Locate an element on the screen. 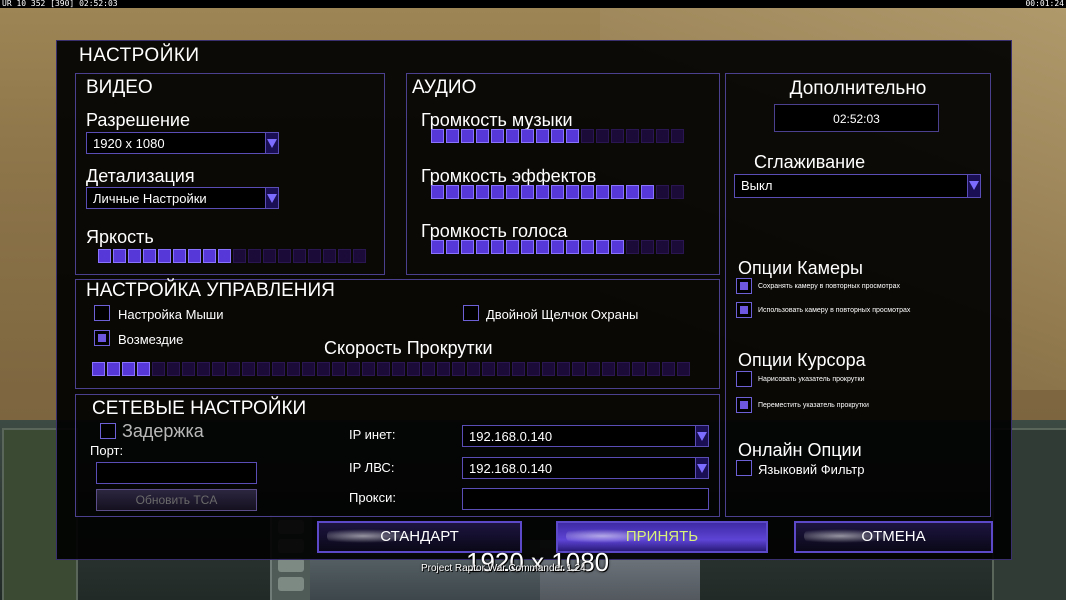 Image resolution: width=1066 pixels, height=600 pixels. update-tca-button: Обновить TCA is located at coordinates (176, 500).